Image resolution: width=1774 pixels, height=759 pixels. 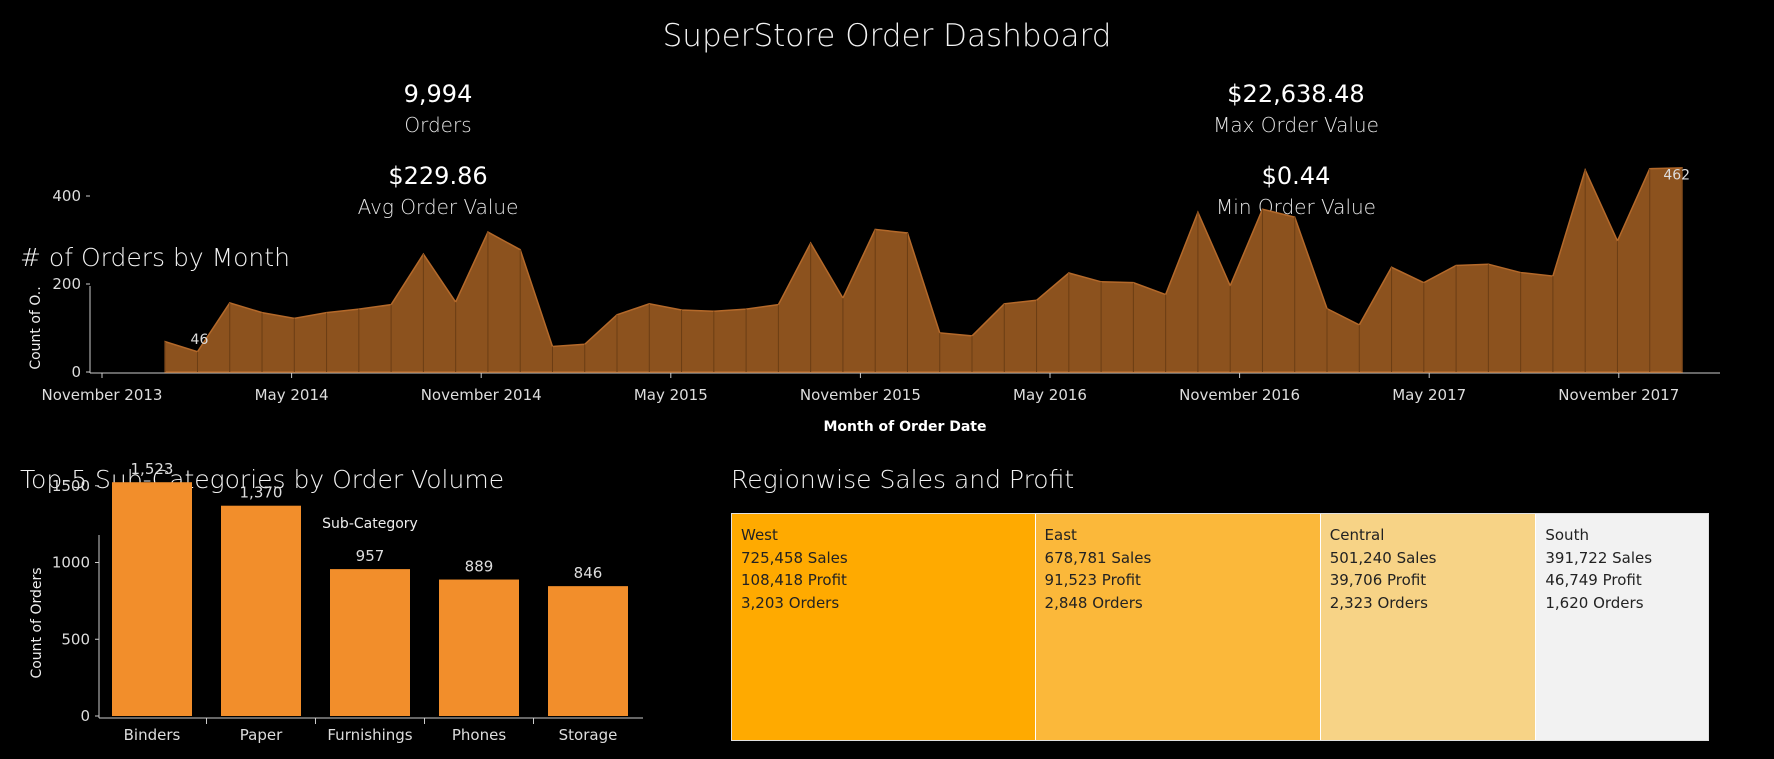 I want to click on y-tick-label: 0, so click(x=85, y=716).